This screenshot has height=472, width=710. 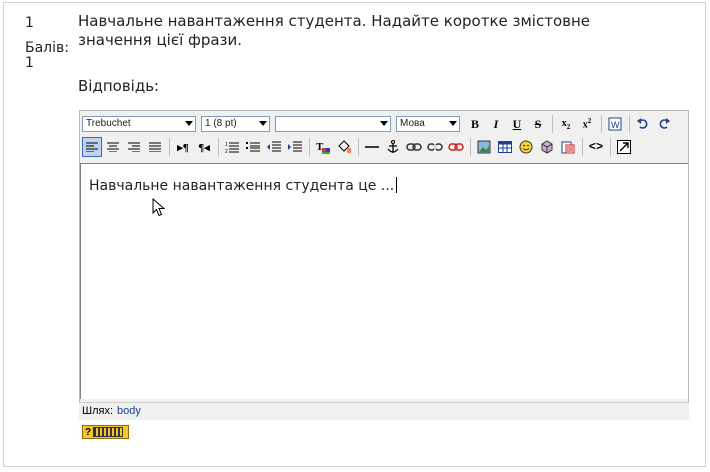 I want to click on svg-text: 1, so click(x=226, y=145).